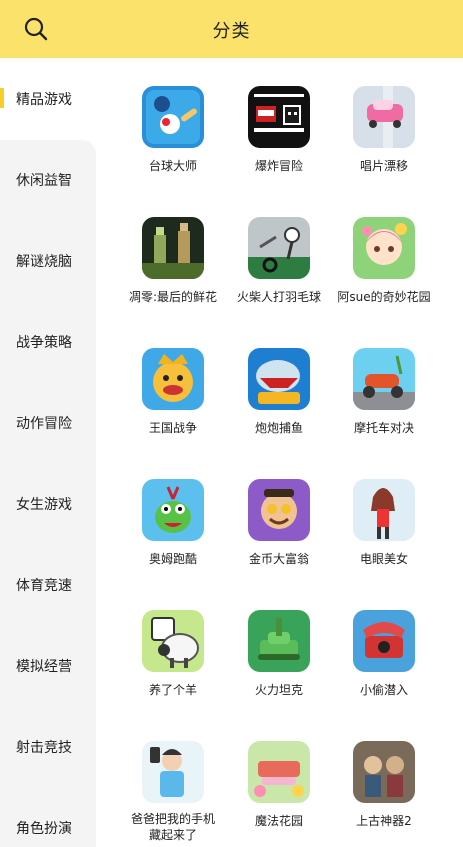  I want to click on sidebar-category-label: 战争策略, so click(44, 343).